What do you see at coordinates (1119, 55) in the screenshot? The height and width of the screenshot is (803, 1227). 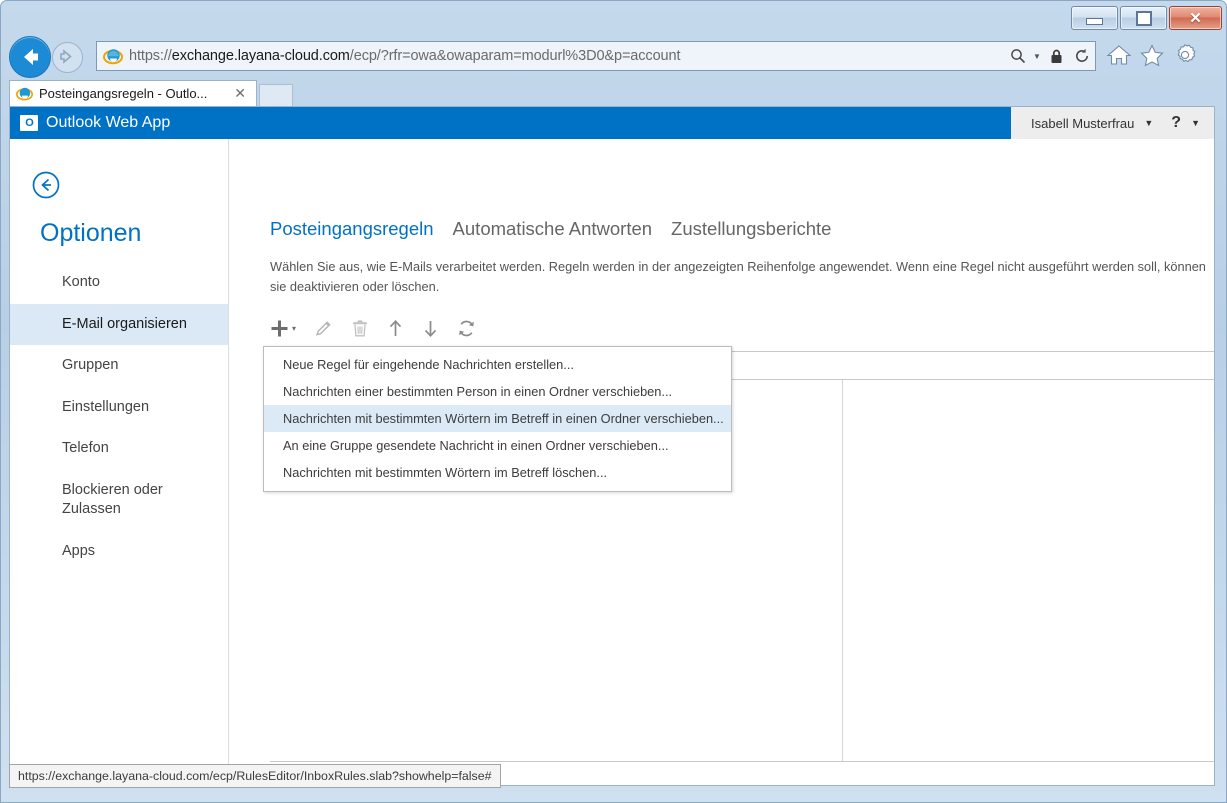 I see `home-icon` at bounding box center [1119, 55].